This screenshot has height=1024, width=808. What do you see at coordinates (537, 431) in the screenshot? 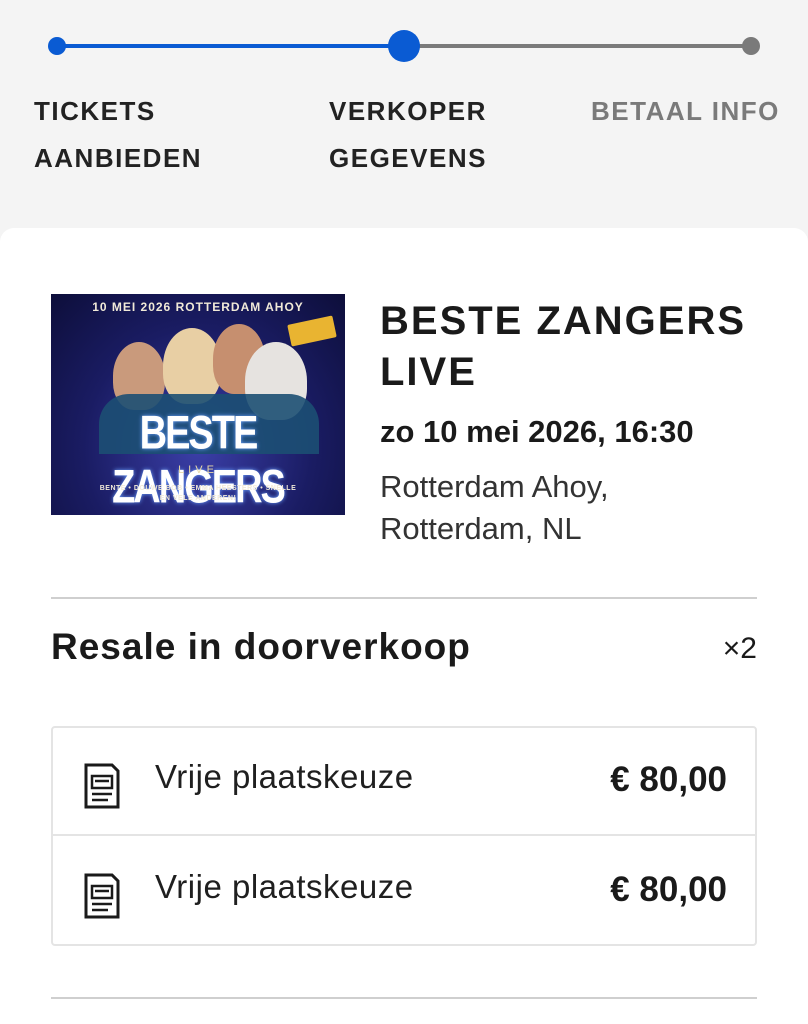
I see `event-date: zo 10 mei 2026, 16:30` at bounding box center [537, 431].